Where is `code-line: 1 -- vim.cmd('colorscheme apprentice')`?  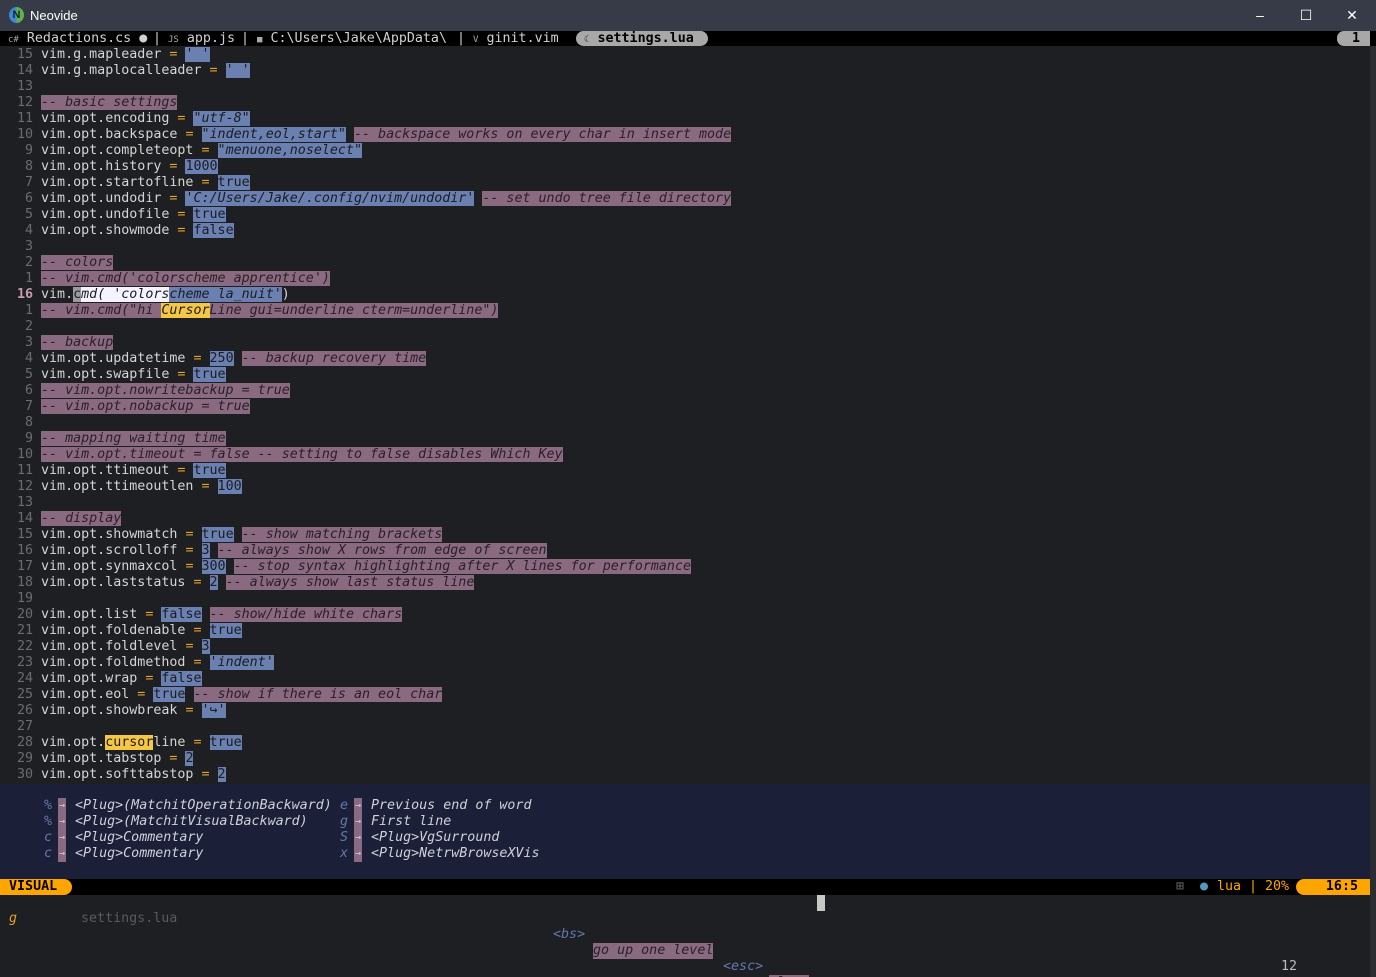 code-line: 1 -- vim.cmd('colorscheme apprentice') is located at coordinates (685, 279).